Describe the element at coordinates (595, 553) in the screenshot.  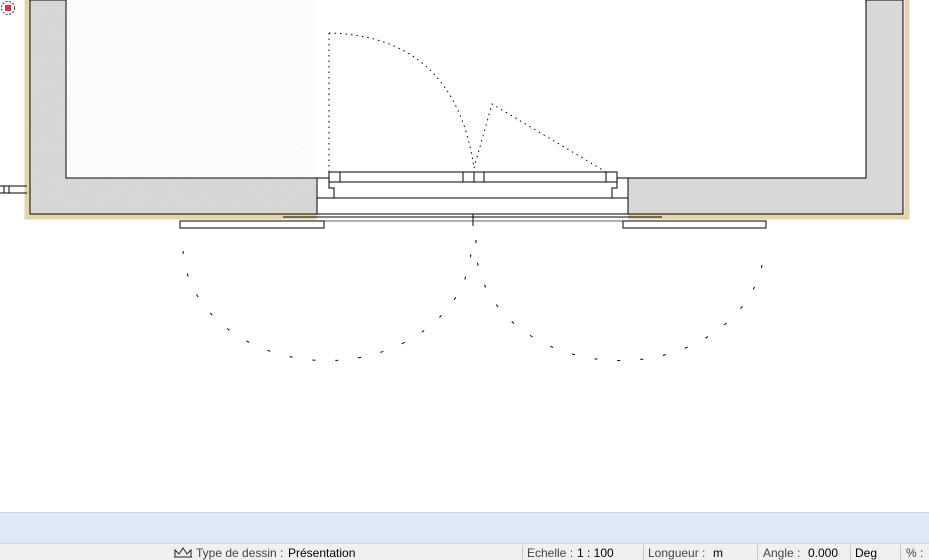
I see `scale-value: 1 : 100` at that location.